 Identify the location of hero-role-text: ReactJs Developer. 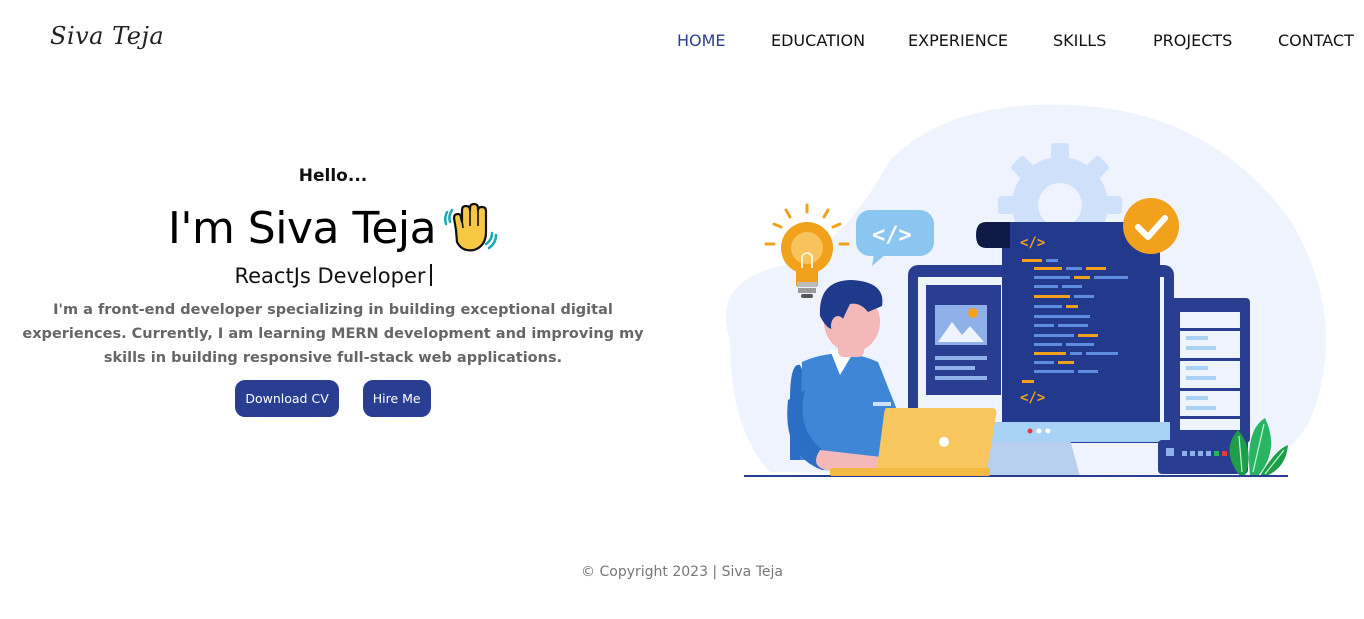
(330, 276).